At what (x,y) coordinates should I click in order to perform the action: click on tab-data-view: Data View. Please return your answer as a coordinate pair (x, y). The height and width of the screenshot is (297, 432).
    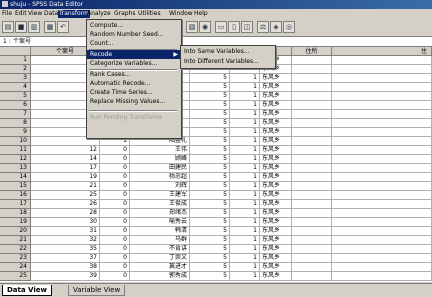
    Looking at the image, I should click on (27, 290).